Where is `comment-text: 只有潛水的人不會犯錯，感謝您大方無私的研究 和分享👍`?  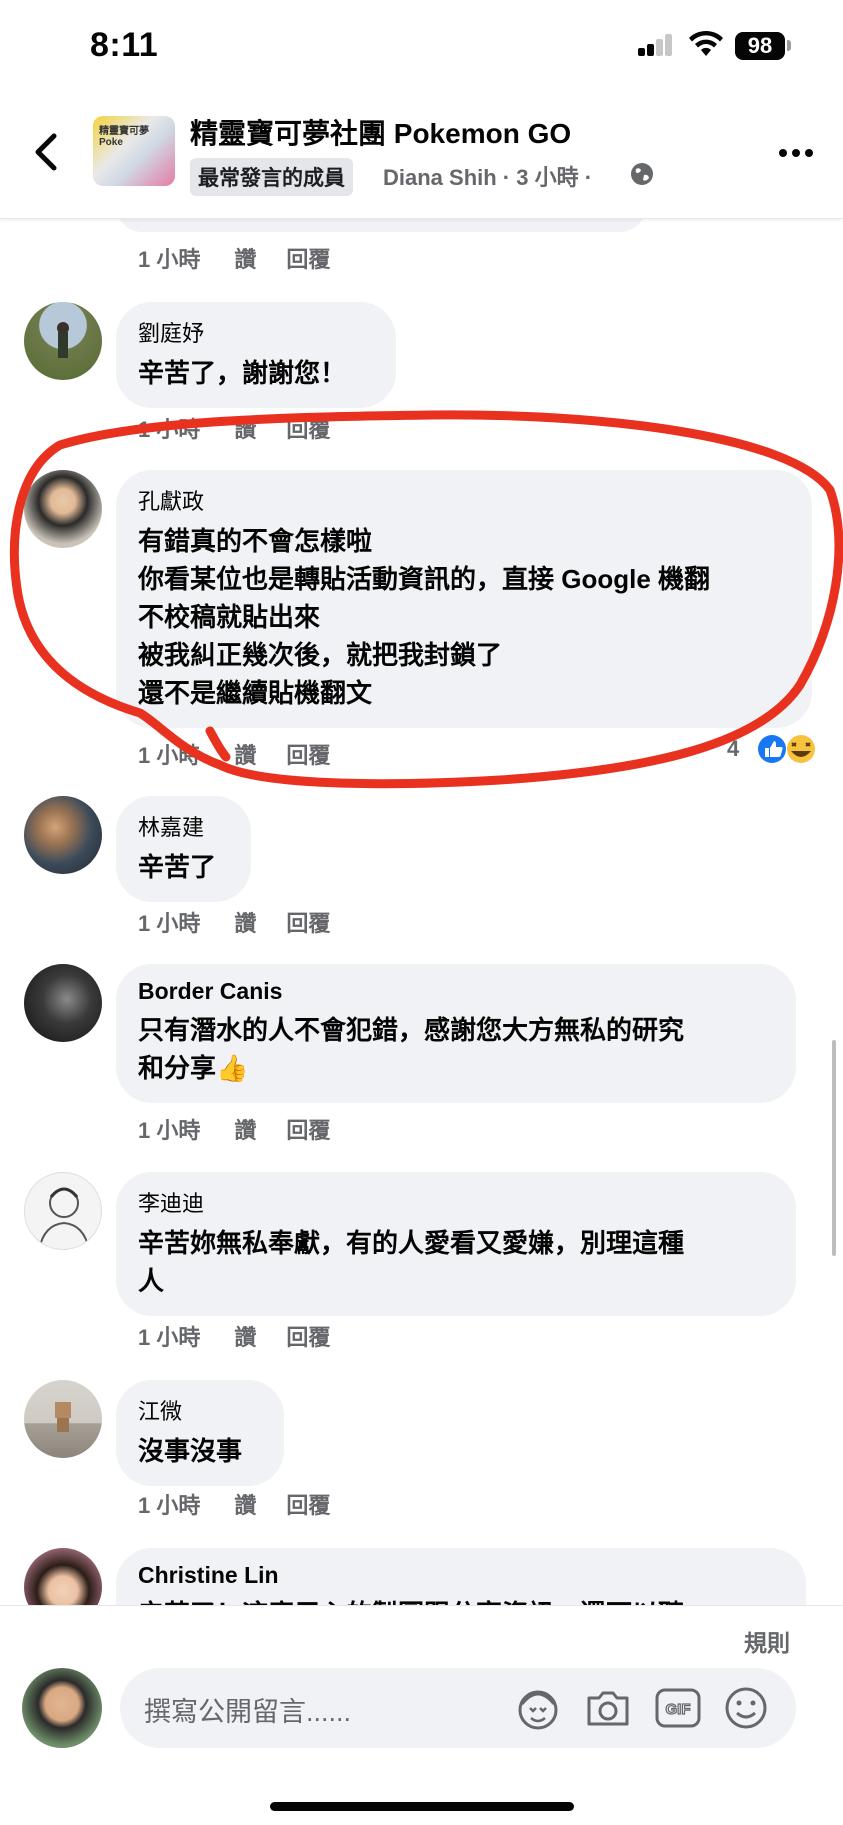 comment-text: 只有潛水的人不會犯錯，感謝您大方無私的研究 和分享👍 is located at coordinates (411, 1049).